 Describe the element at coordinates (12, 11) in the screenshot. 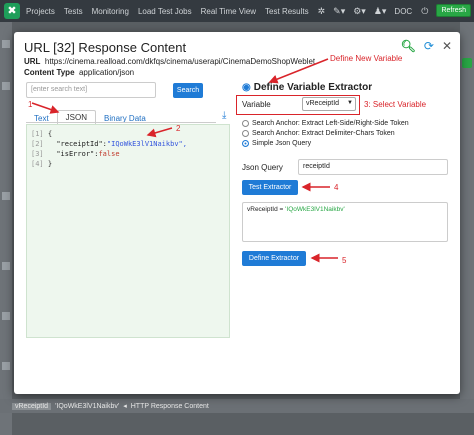

I see `app-logo-icon: ✖` at that location.